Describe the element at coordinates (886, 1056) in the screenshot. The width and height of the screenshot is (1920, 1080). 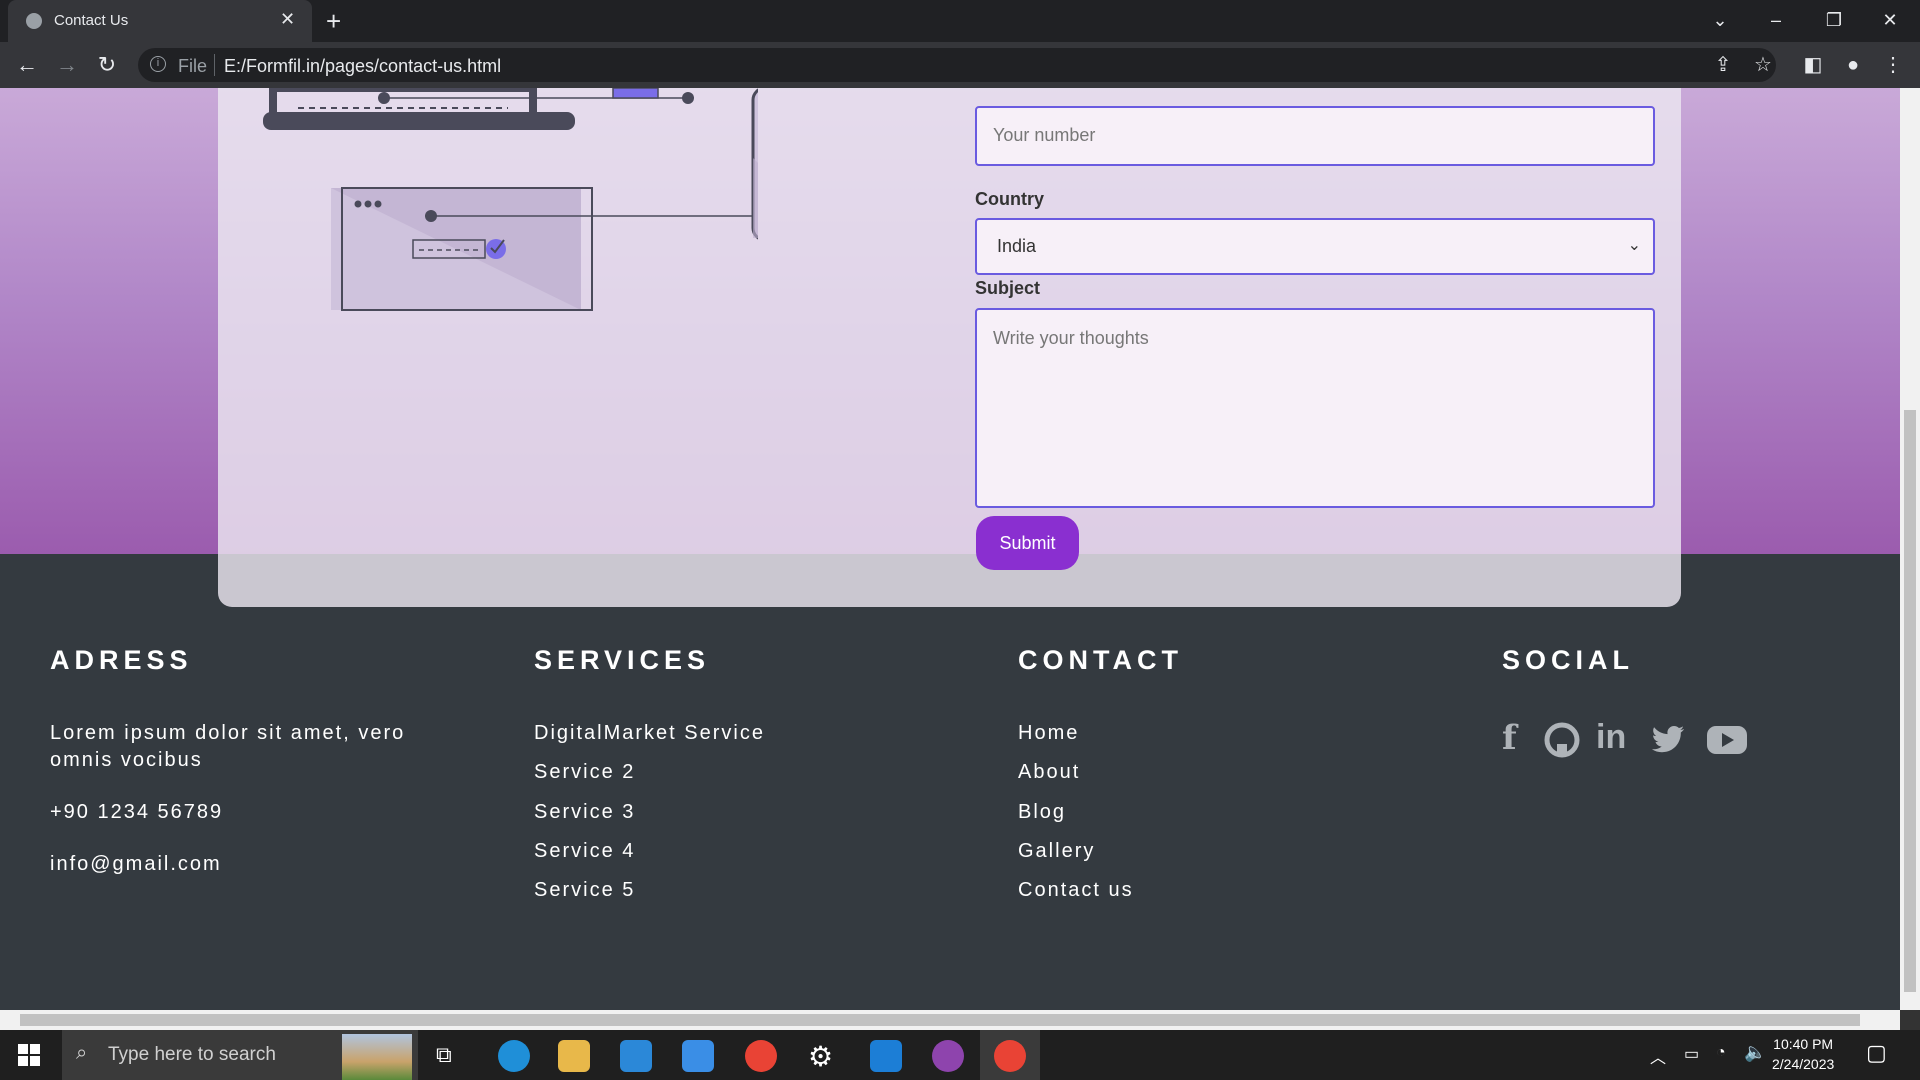
I see `vscode-icon` at that location.